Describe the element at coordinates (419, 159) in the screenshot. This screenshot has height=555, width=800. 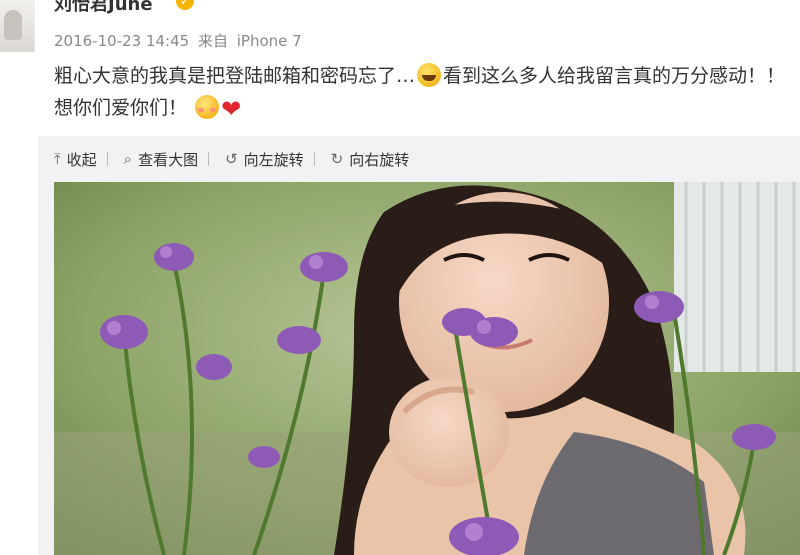
I see `media-toolbar: ⤒ 收起 ⌕ 查看大图 ↺ 向左旋转 ↻ 向右旋转` at that location.